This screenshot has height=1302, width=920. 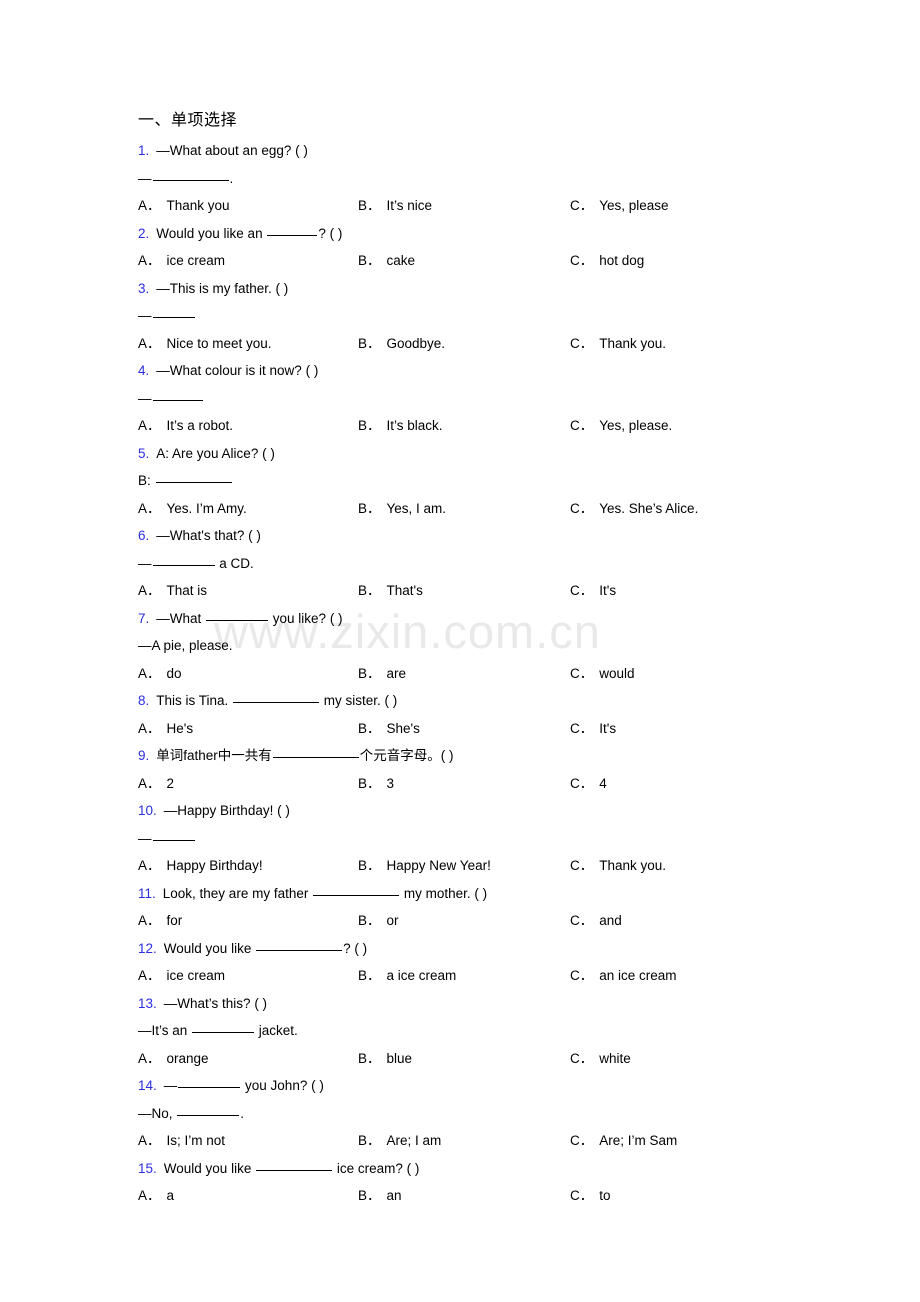 I want to click on option-b: B． or, so click(x=464, y=921).